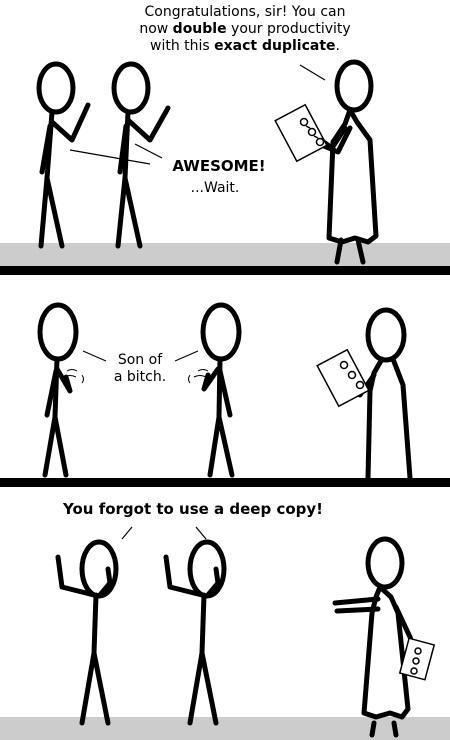  Describe the element at coordinates (148, 151) in the screenshot. I see `speech-line-clone-right` at that location.